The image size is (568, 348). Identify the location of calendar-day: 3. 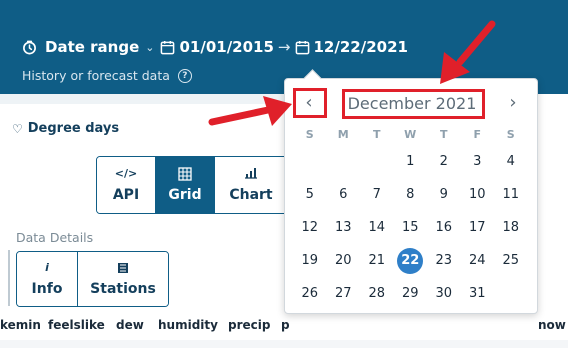
(478, 161).